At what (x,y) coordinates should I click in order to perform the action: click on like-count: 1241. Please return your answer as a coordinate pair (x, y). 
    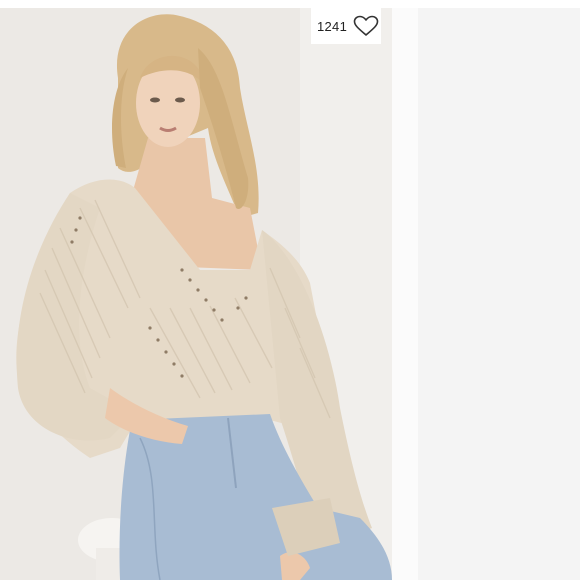
    Looking at the image, I should click on (332, 26).